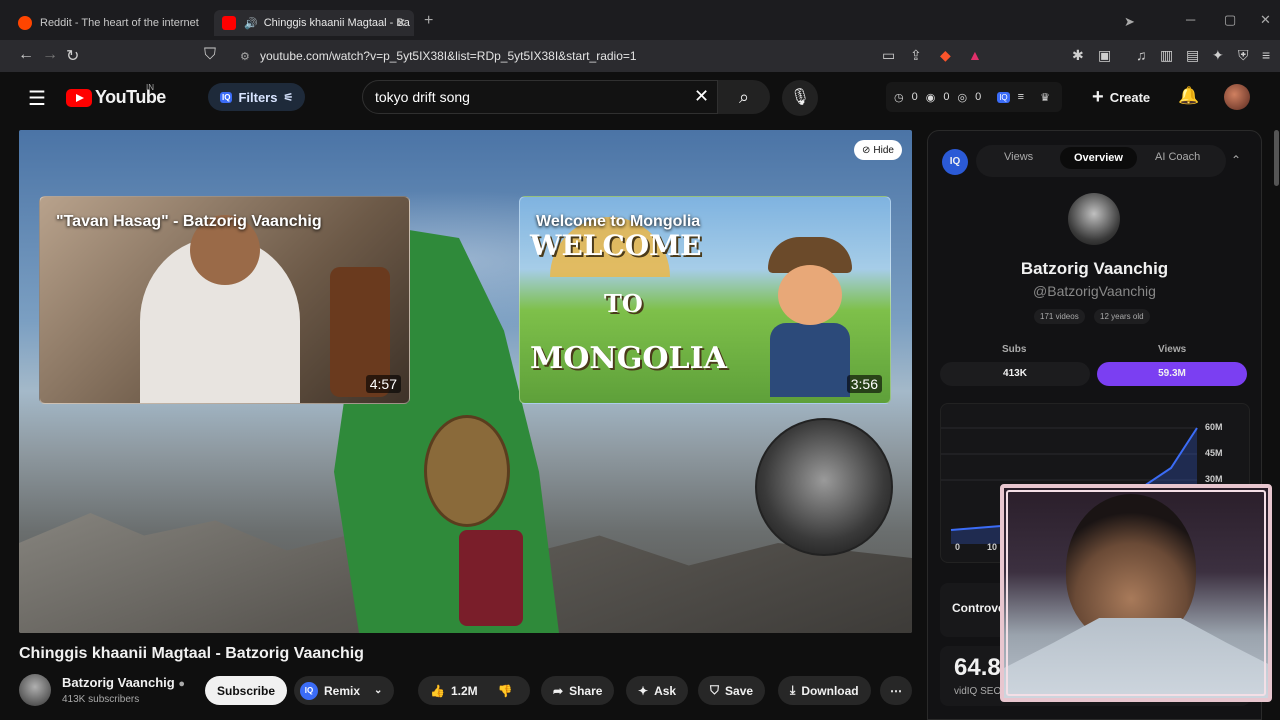  What do you see at coordinates (1192, 55) in the screenshot?
I see `wallet-icon: ▤` at bounding box center [1192, 55].